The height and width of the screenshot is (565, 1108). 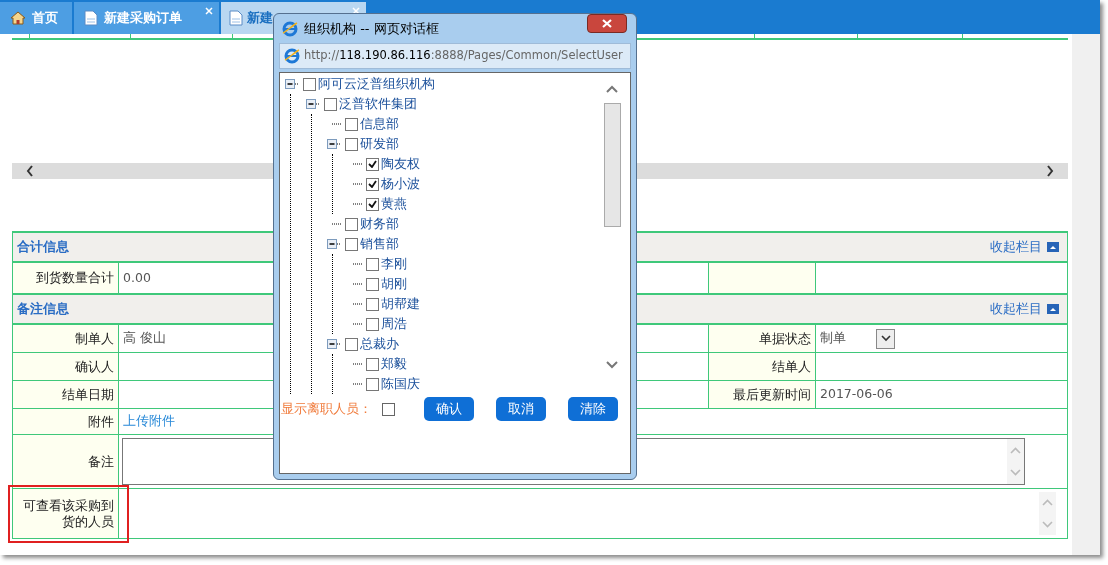 I want to click on field-label: 结单人, so click(x=762, y=366).